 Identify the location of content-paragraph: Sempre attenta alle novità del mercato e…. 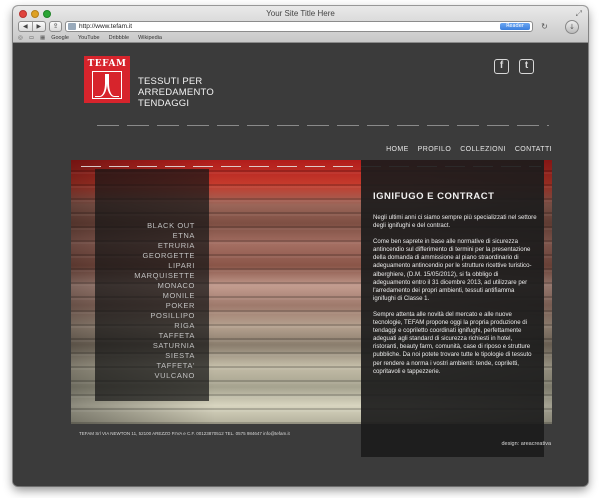
(452, 342).